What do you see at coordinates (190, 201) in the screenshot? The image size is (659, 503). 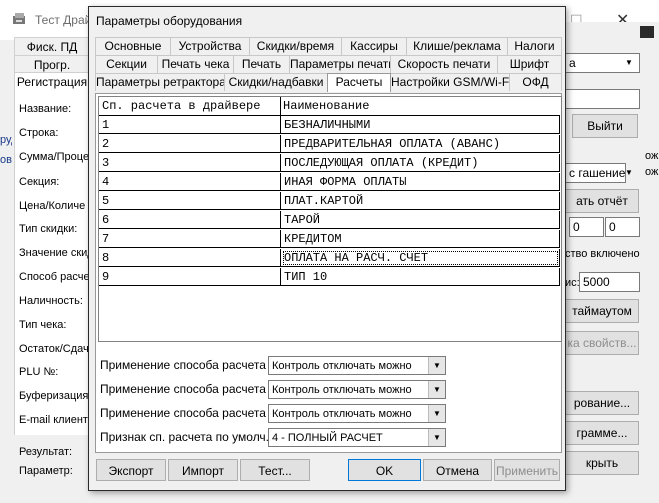 I see `grid-cell-number: 5` at bounding box center [190, 201].